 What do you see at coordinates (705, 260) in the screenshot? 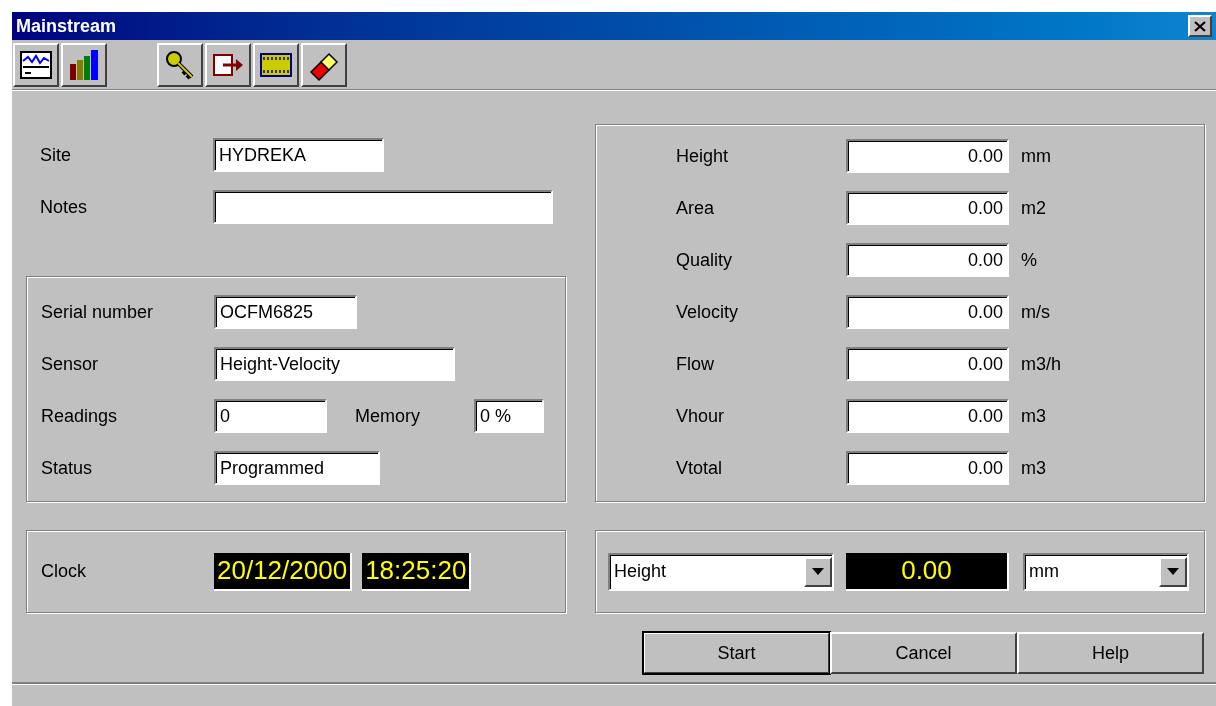
I see `field-label: Quality` at bounding box center [705, 260].